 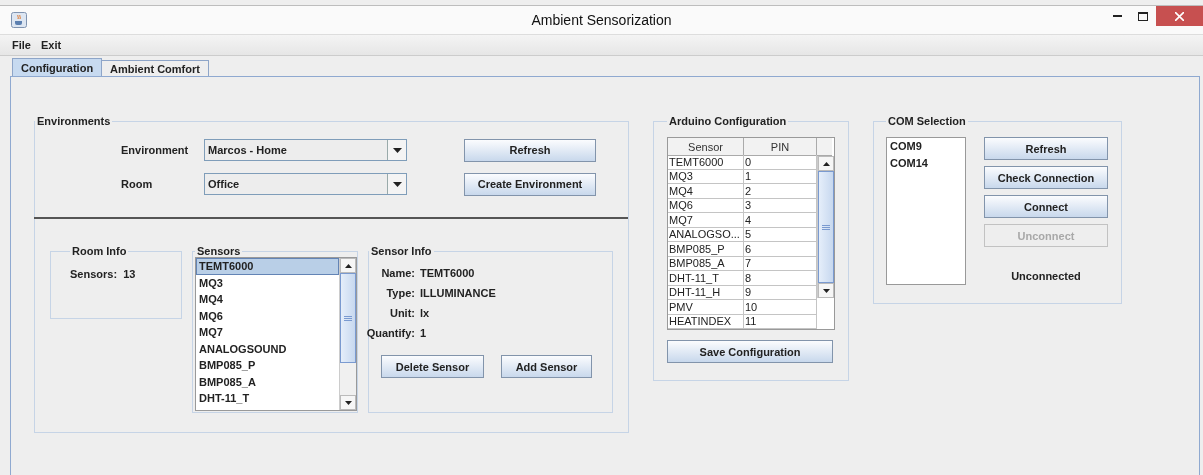 I want to click on column-header: PIN, so click(x=780, y=147).